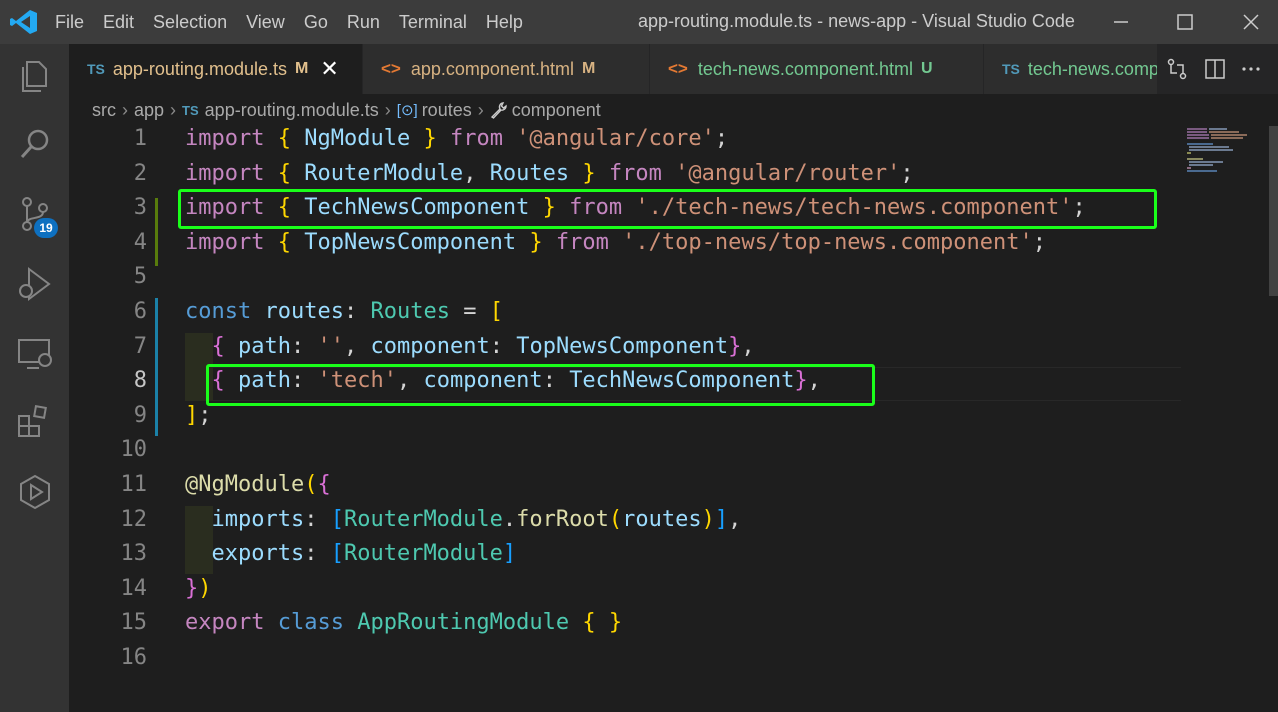 The image size is (1278, 712). What do you see at coordinates (310, 623) in the screenshot?
I see `code-token: class` at bounding box center [310, 623].